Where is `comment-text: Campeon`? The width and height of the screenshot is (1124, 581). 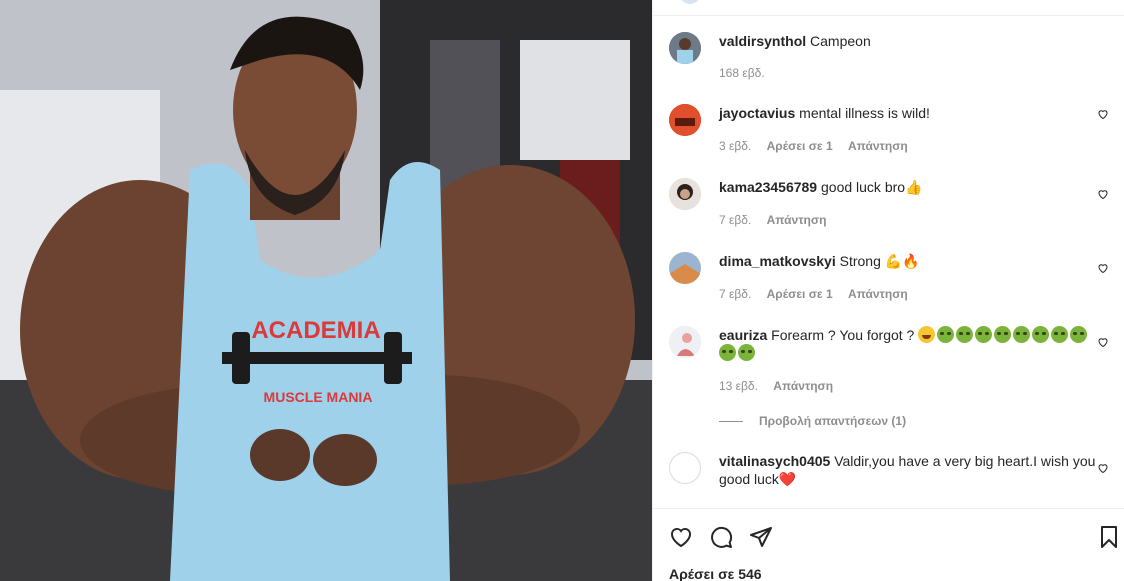
comment-text: Campeon is located at coordinates (840, 41).